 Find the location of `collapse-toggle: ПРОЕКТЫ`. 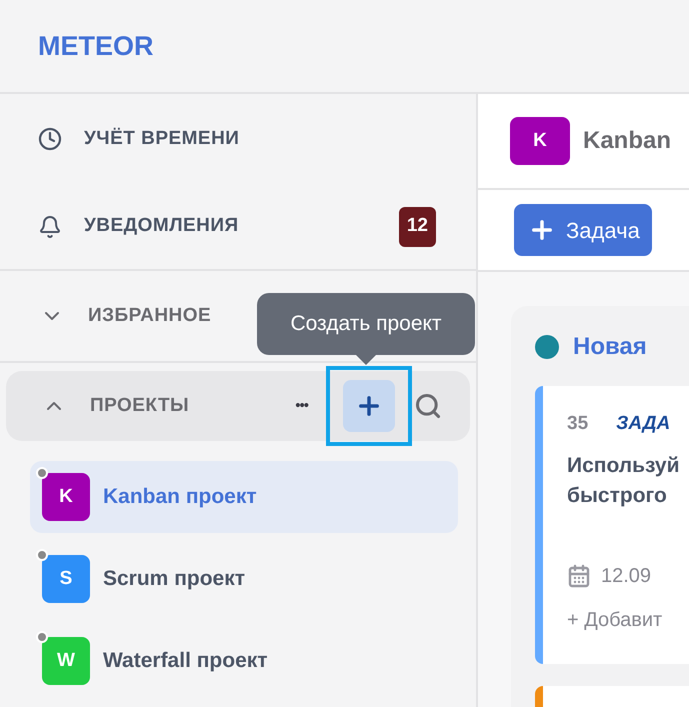

collapse-toggle: ПРОЕКТЫ is located at coordinates (116, 406).